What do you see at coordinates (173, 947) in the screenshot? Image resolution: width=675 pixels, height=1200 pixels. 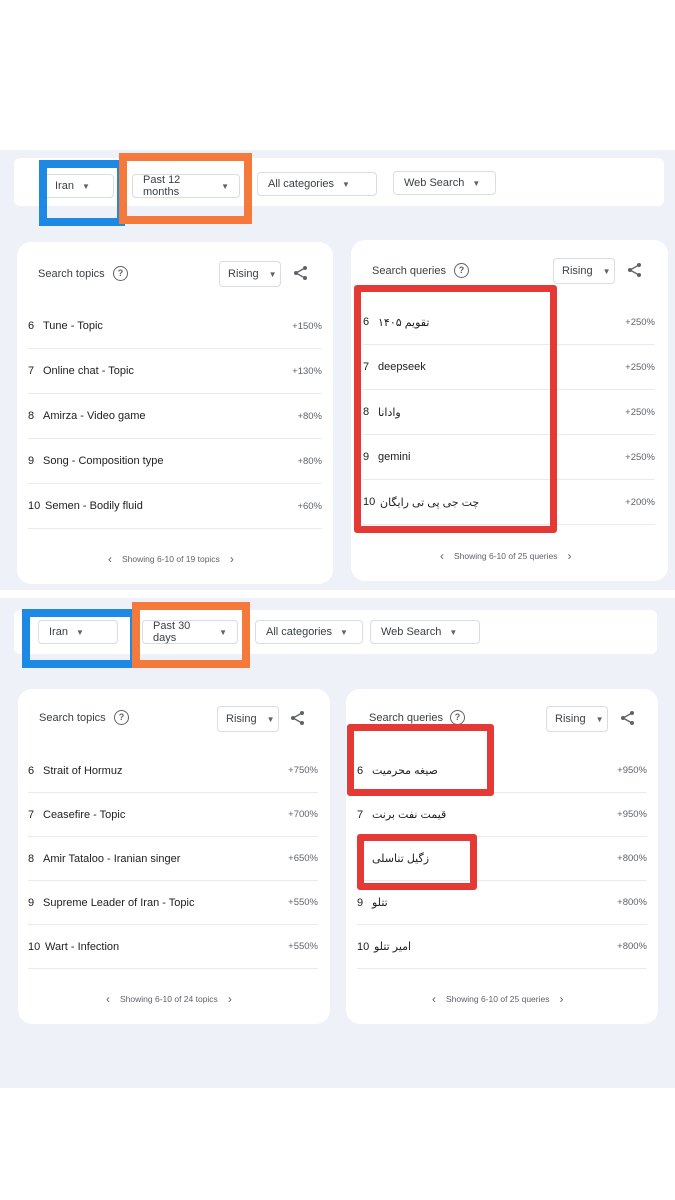 I see `list-item: 10 Wart - Infection +550%` at bounding box center [173, 947].